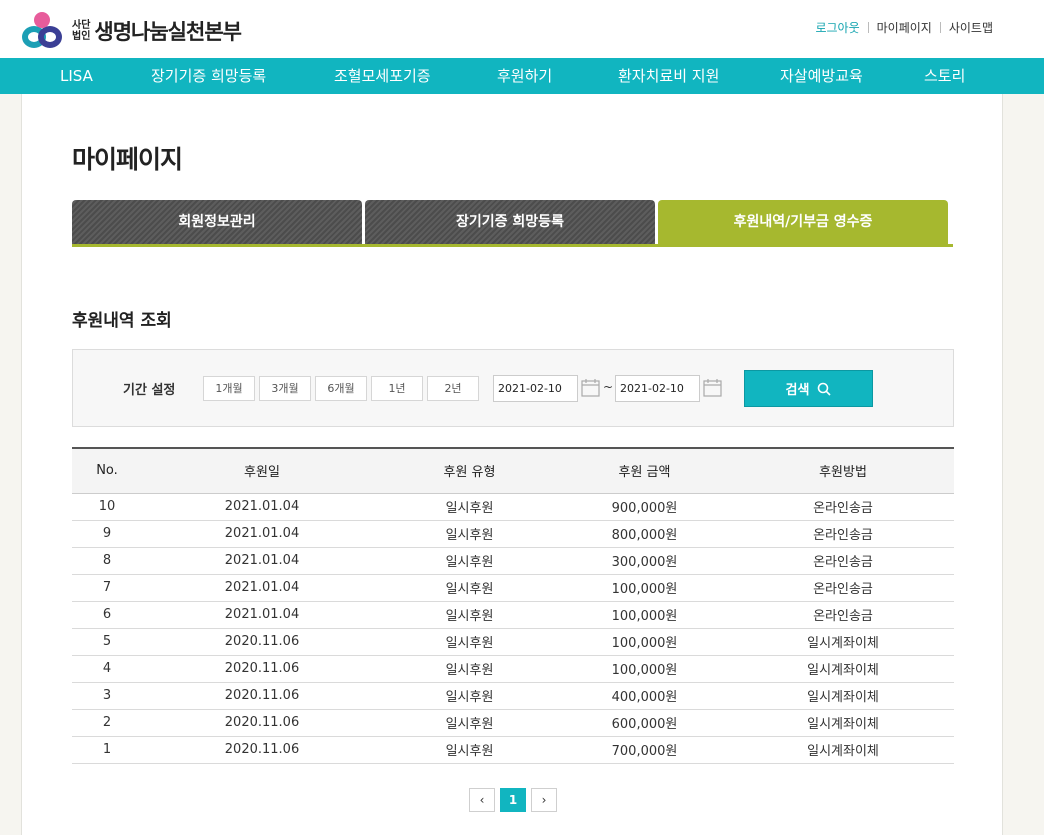  I want to click on cell-amount: 300,000원, so click(644, 561).